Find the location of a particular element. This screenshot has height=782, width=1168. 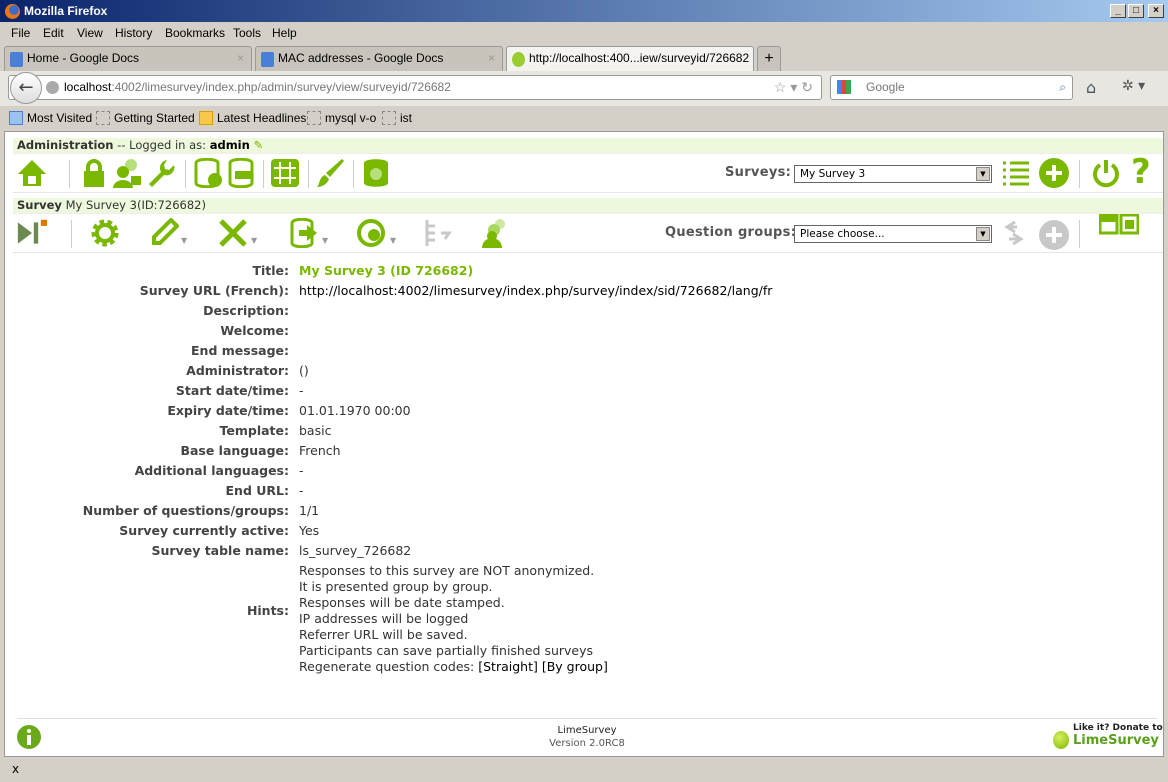

edit-pencil-icon: ✎ is located at coordinates (258, 145).